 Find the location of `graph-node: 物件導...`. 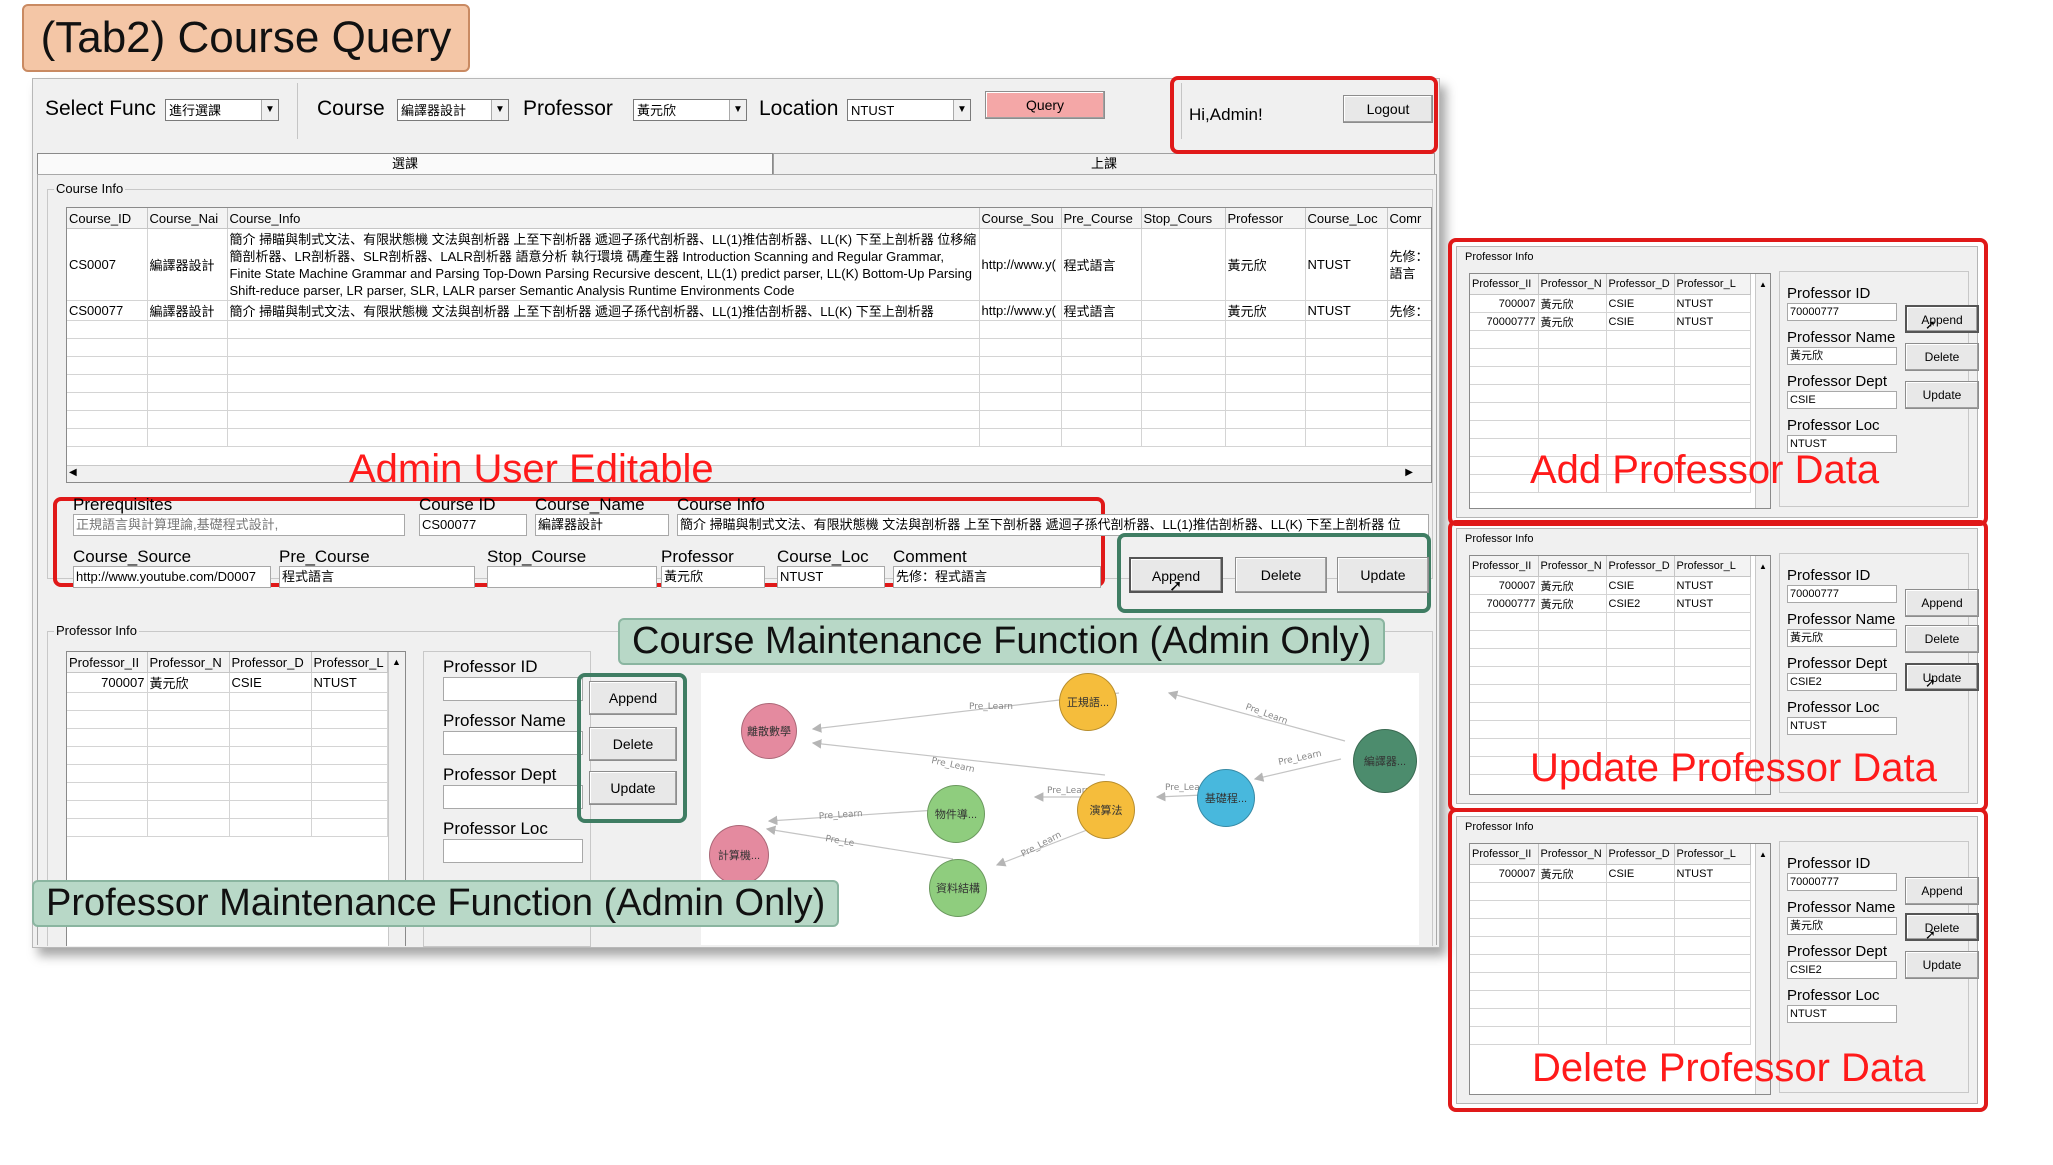

graph-node: 物件導... is located at coordinates (956, 814).